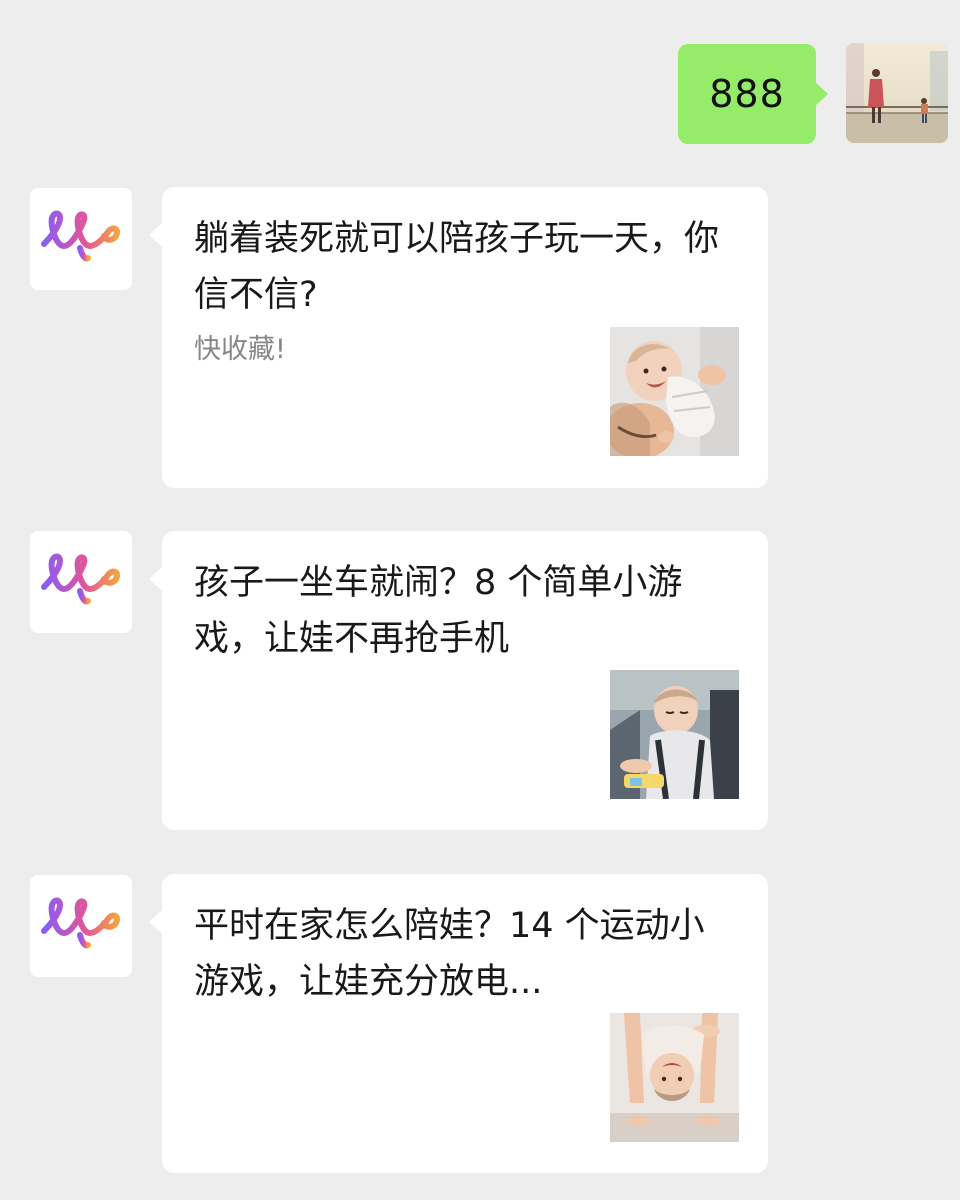 The image size is (960, 1200). I want to click on outgoing-message-text: 888, so click(747, 94).